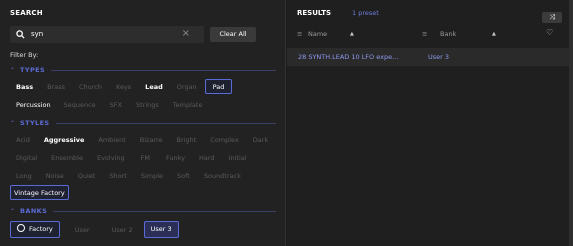 The image size is (573, 246). Describe the element at coordinates (448, 34) in the screenshot. I see `bank-column-header: Bank` at that location.